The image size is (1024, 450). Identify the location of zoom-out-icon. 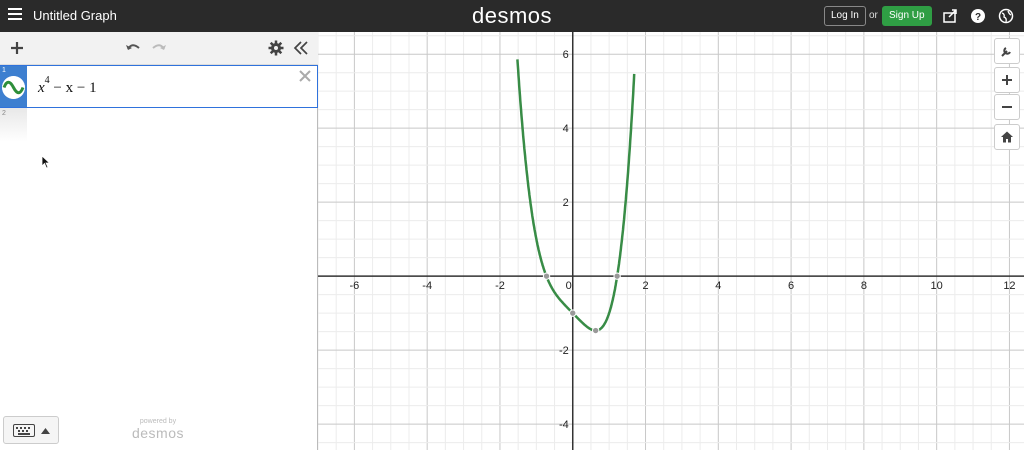
(1007, 107).